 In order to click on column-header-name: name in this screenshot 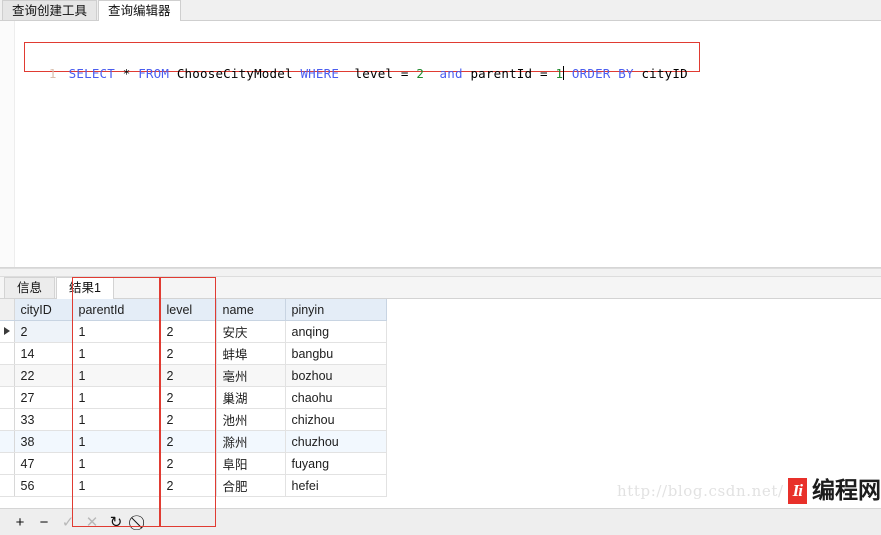, I will do `click(251, 310)`.